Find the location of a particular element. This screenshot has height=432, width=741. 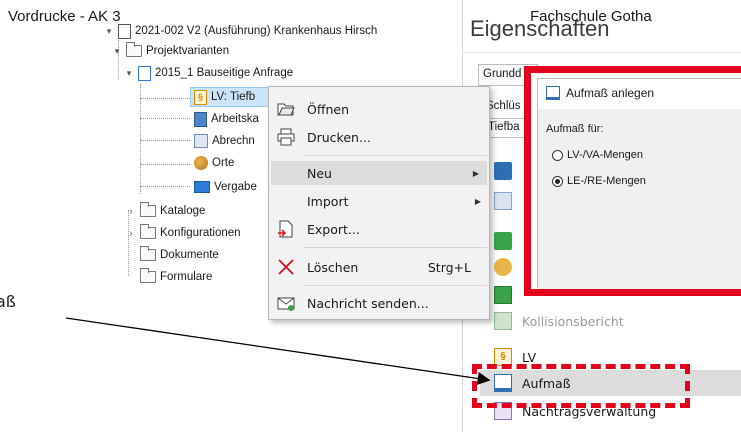

callout-arrow is located at coordinates (278, 351).